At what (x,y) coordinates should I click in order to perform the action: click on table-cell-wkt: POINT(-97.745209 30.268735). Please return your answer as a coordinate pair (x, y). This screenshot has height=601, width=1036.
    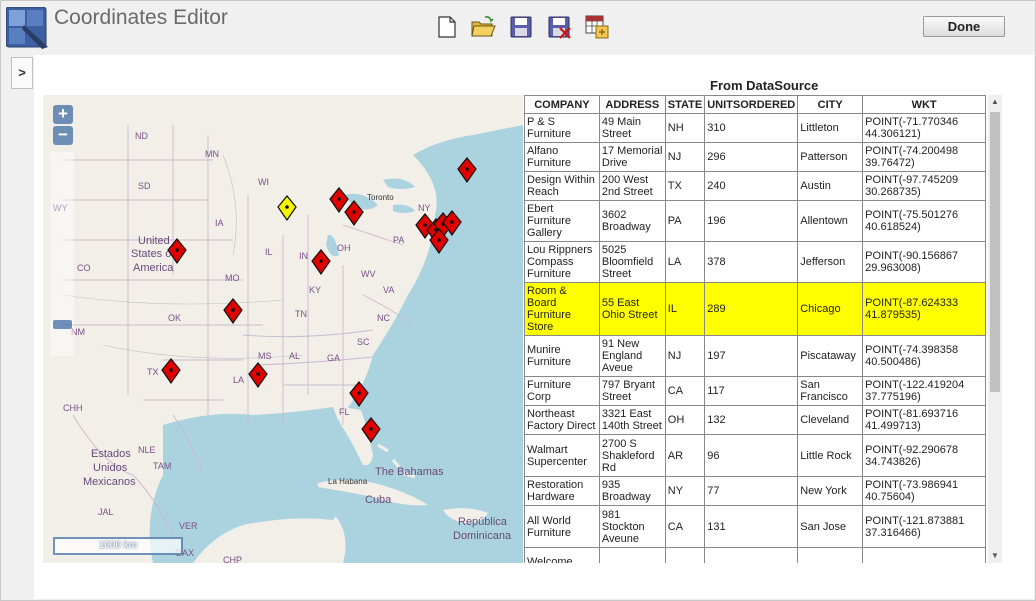
    Looking at the image, I should click on (924, 186).